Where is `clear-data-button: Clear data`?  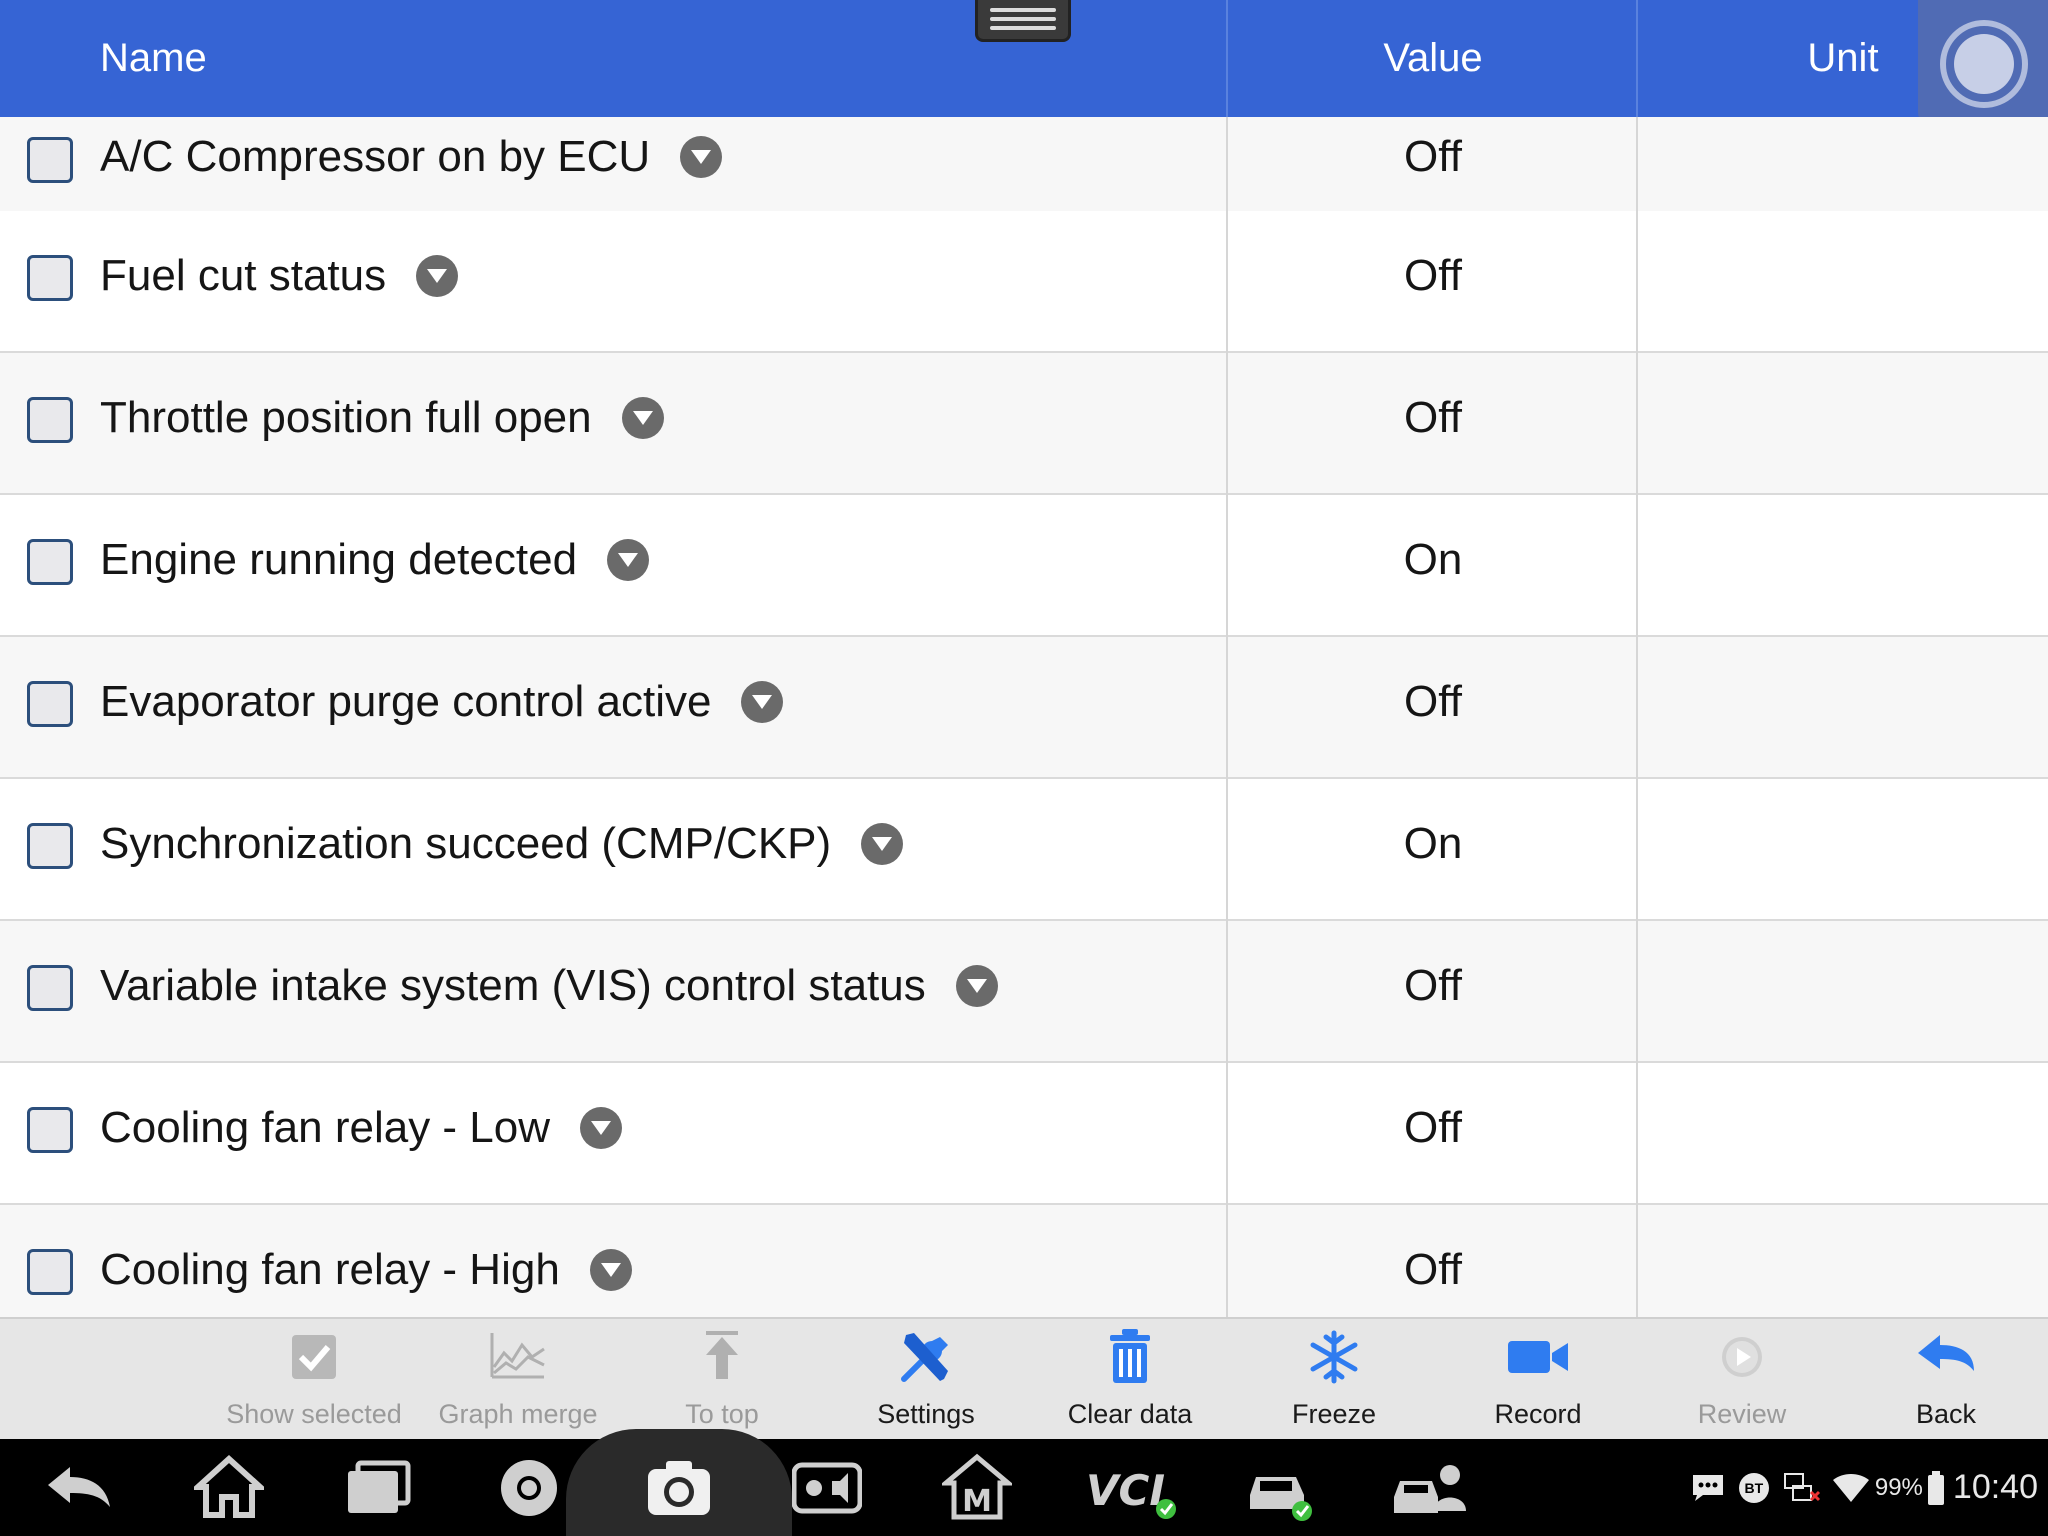
clear-data-button: Clear data is located at coordinates (1130, 1379).